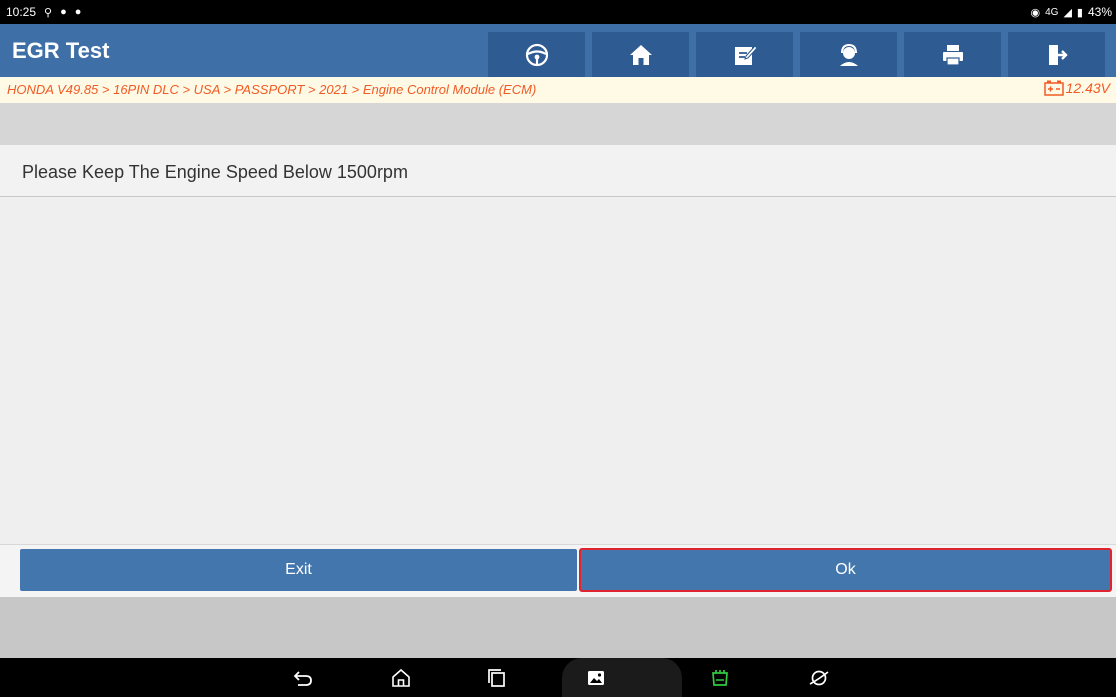 This screenshot has width=1116, height=697. I want to click on print-button, so click(952, 54).